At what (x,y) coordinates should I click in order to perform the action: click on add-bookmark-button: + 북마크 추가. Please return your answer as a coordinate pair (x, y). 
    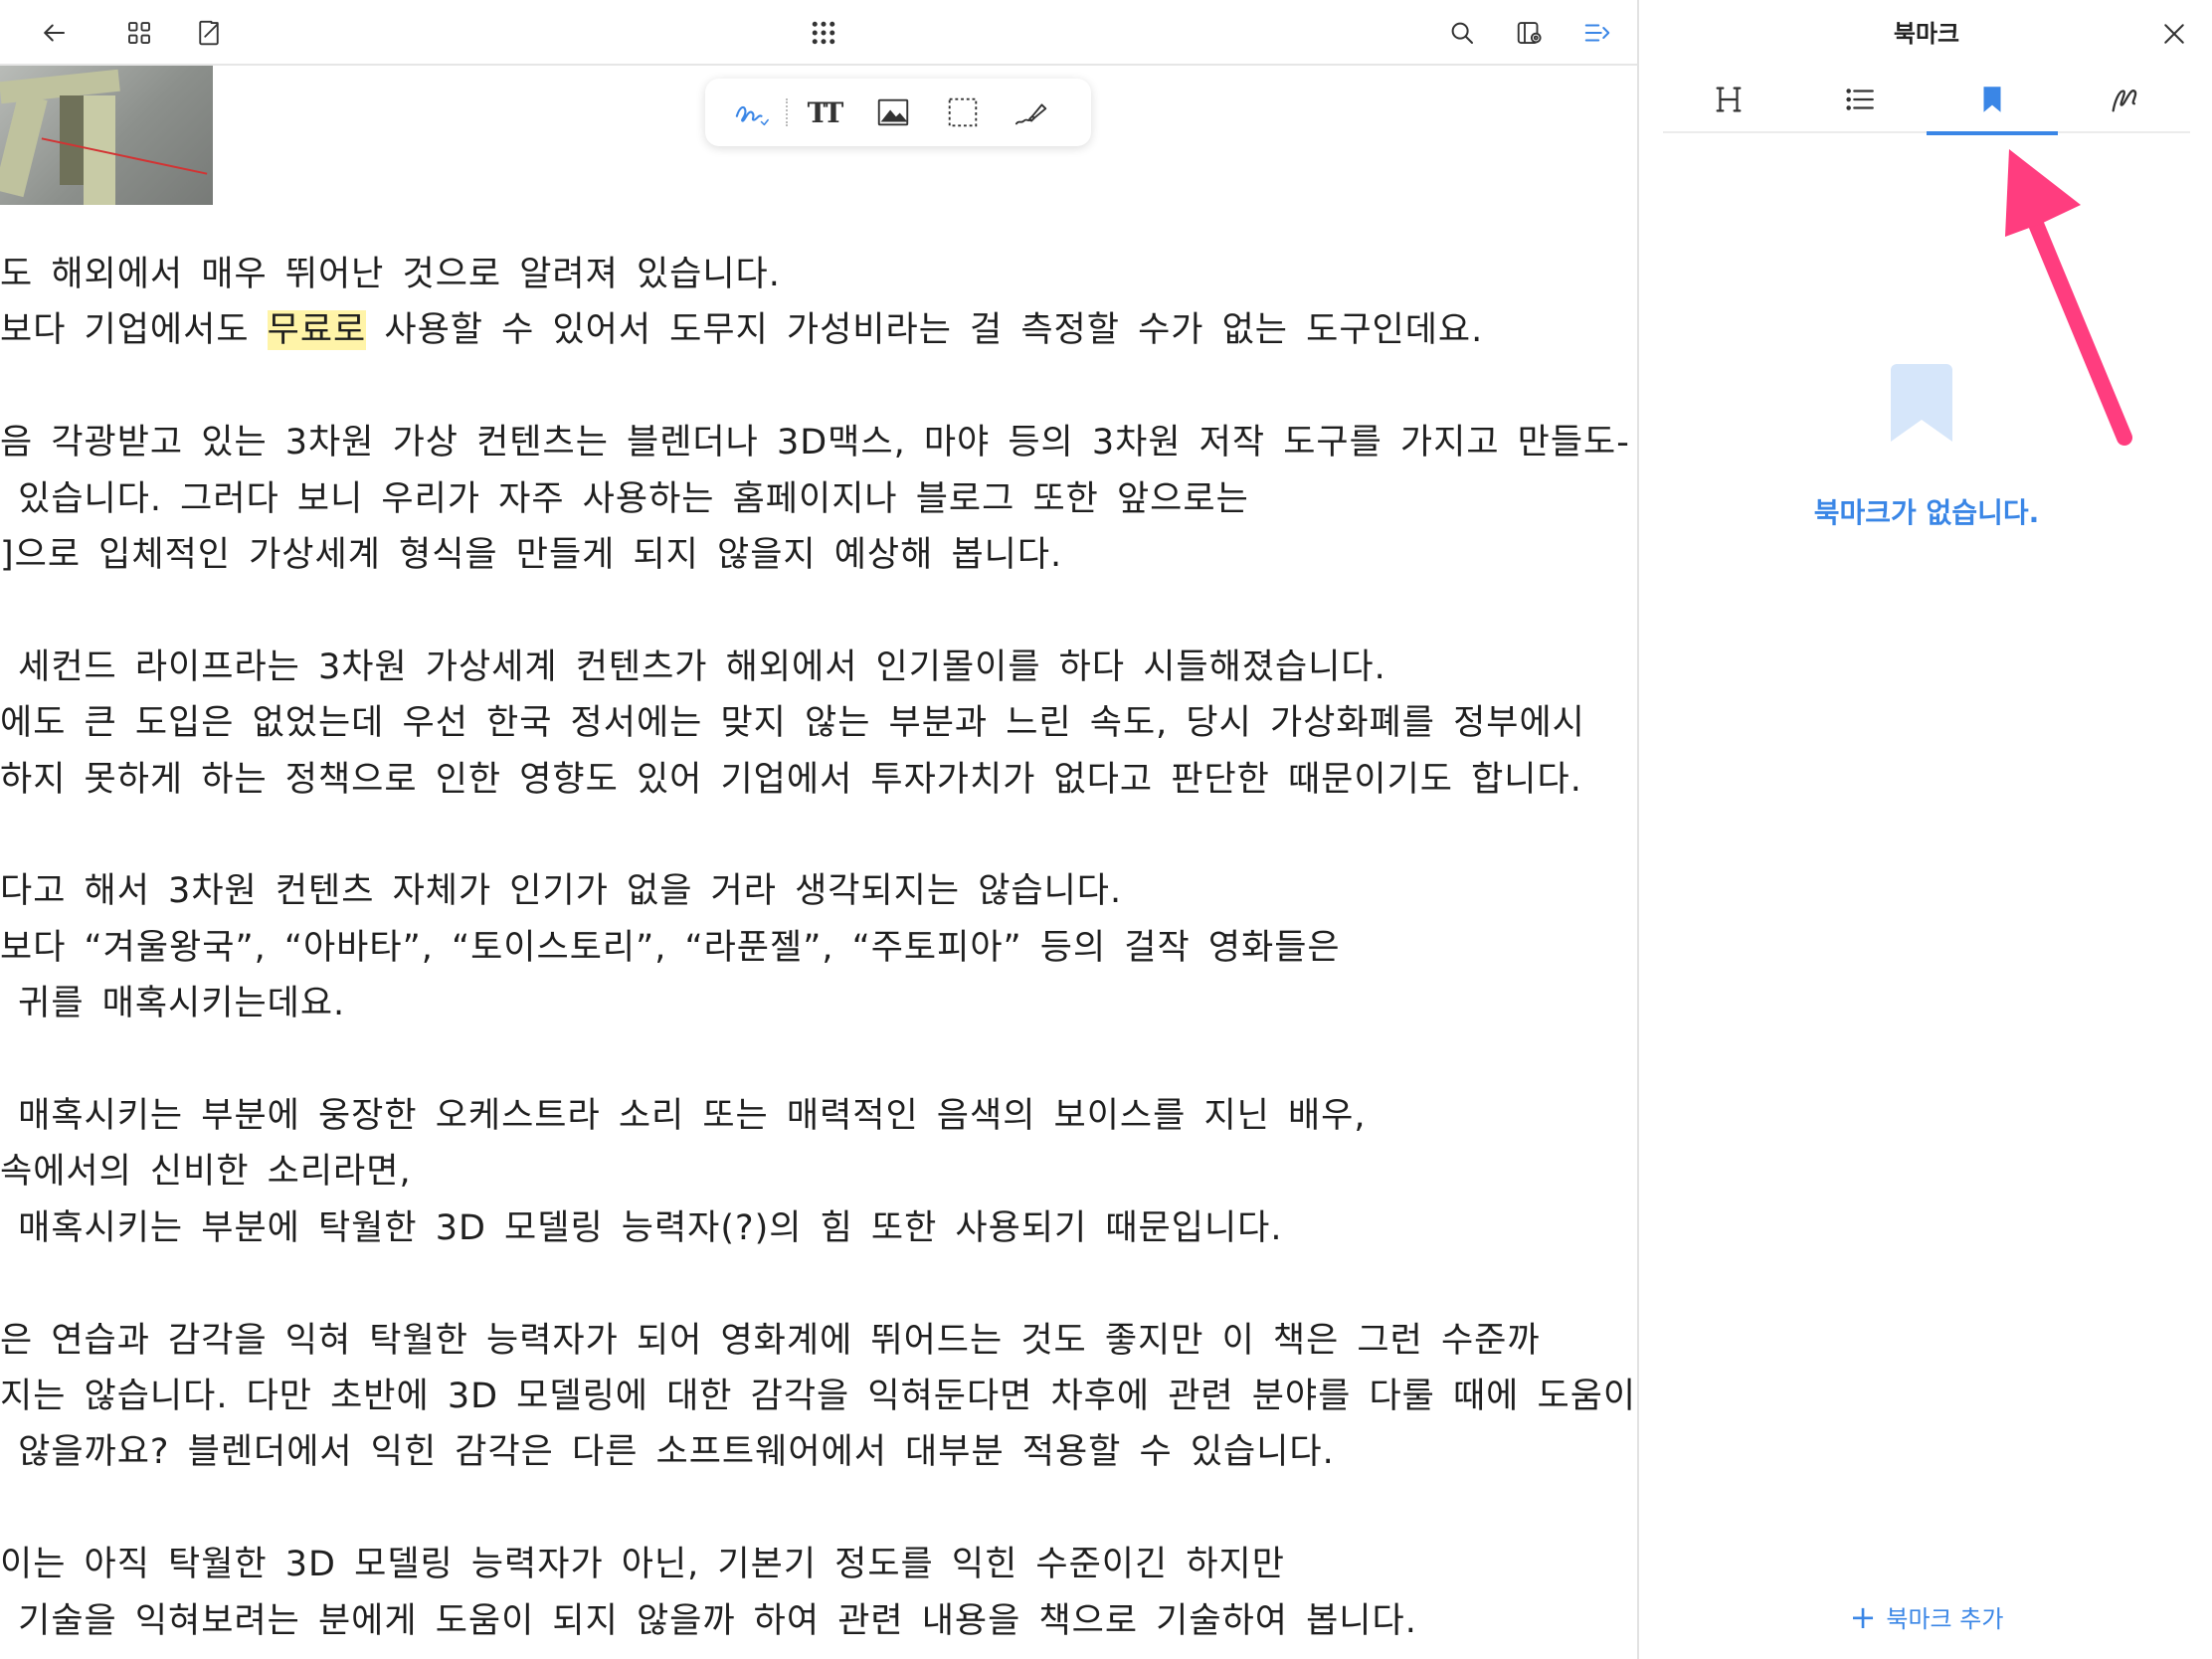
    Looking at the image, I should click on (1925, 1616).